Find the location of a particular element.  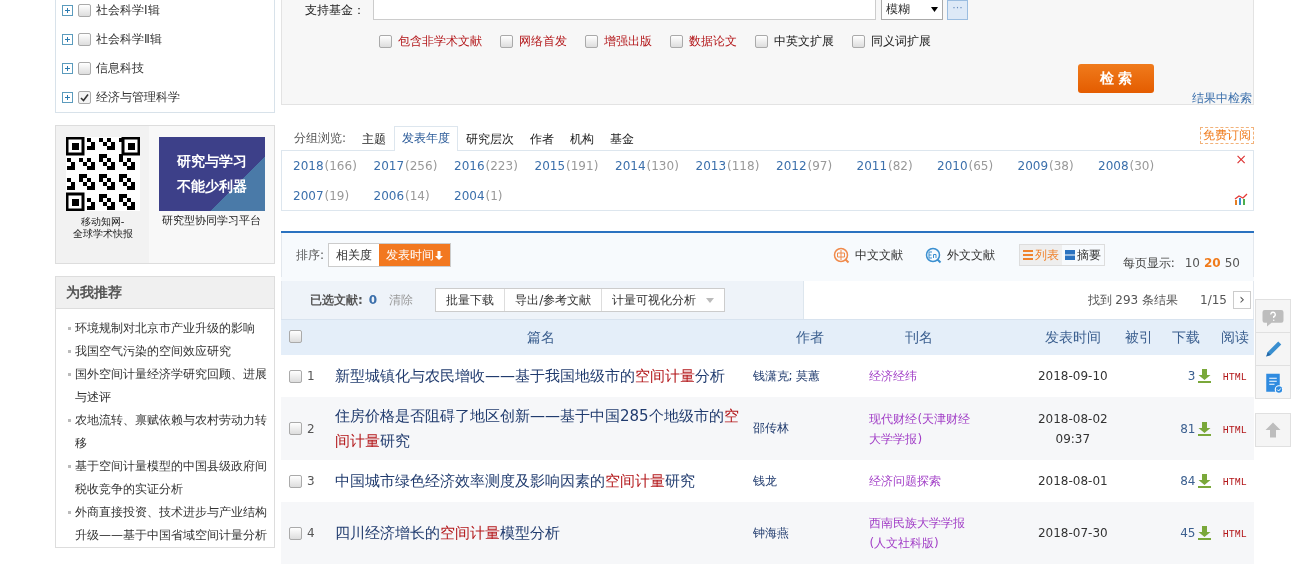

recommend-link: 我国空气污染的空间效应研究 is located at coordinates (153, 351).